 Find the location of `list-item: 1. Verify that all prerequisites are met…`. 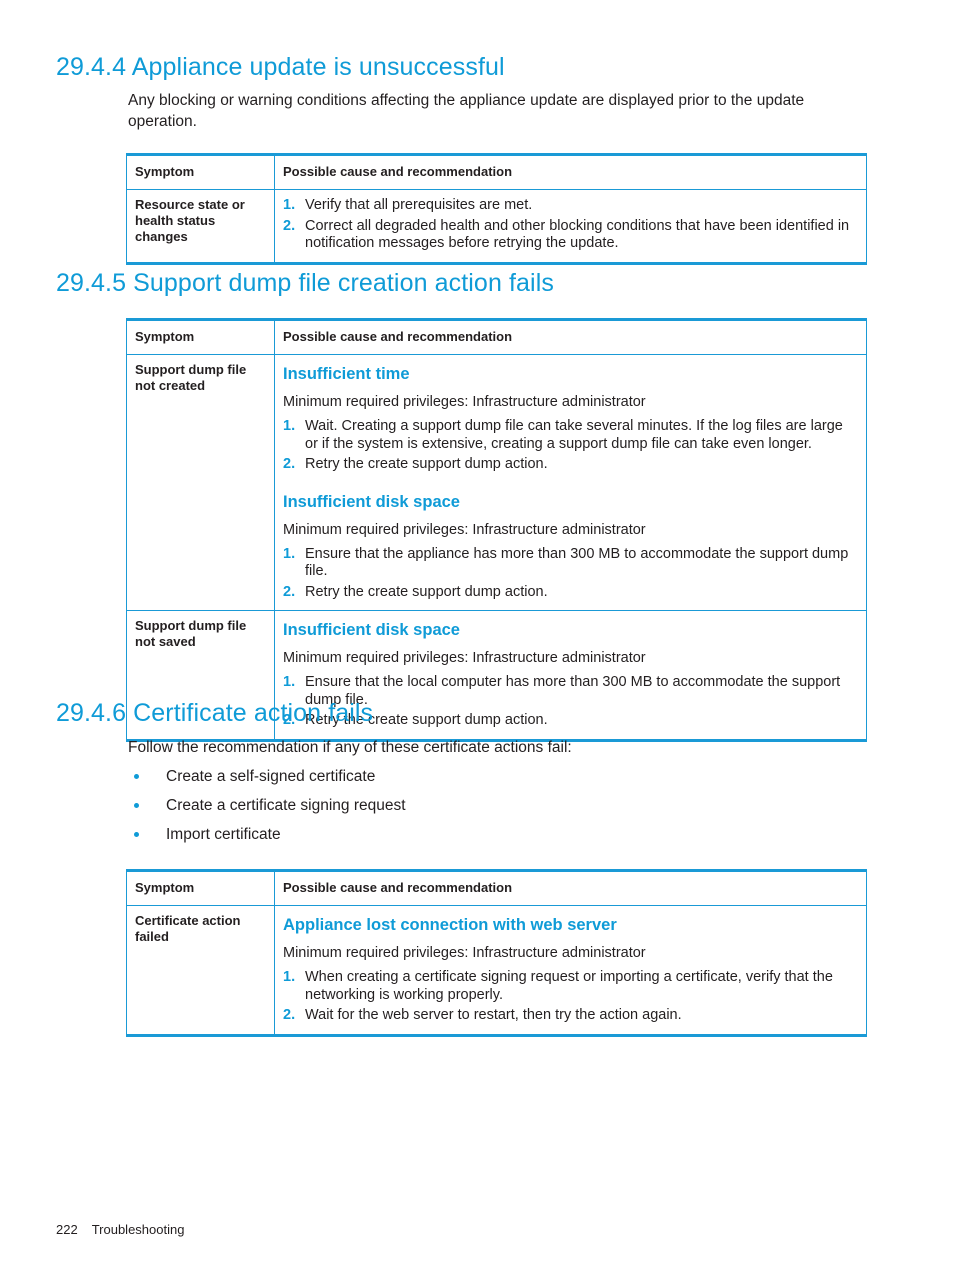

list-item: 1. Verify that all prerequisites are met… is located at coordinates (570, 206).